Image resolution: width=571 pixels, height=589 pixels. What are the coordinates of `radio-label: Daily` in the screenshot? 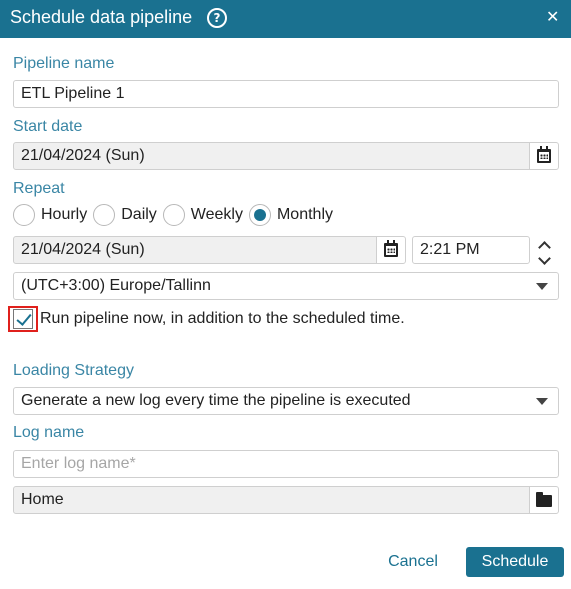 It's located at (139, 214).